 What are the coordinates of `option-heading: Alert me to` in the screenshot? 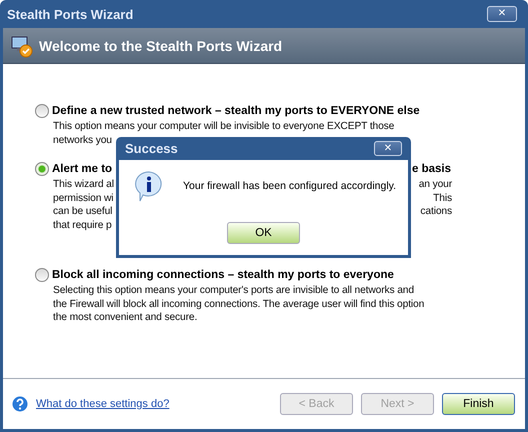 It's located at (82, 169).